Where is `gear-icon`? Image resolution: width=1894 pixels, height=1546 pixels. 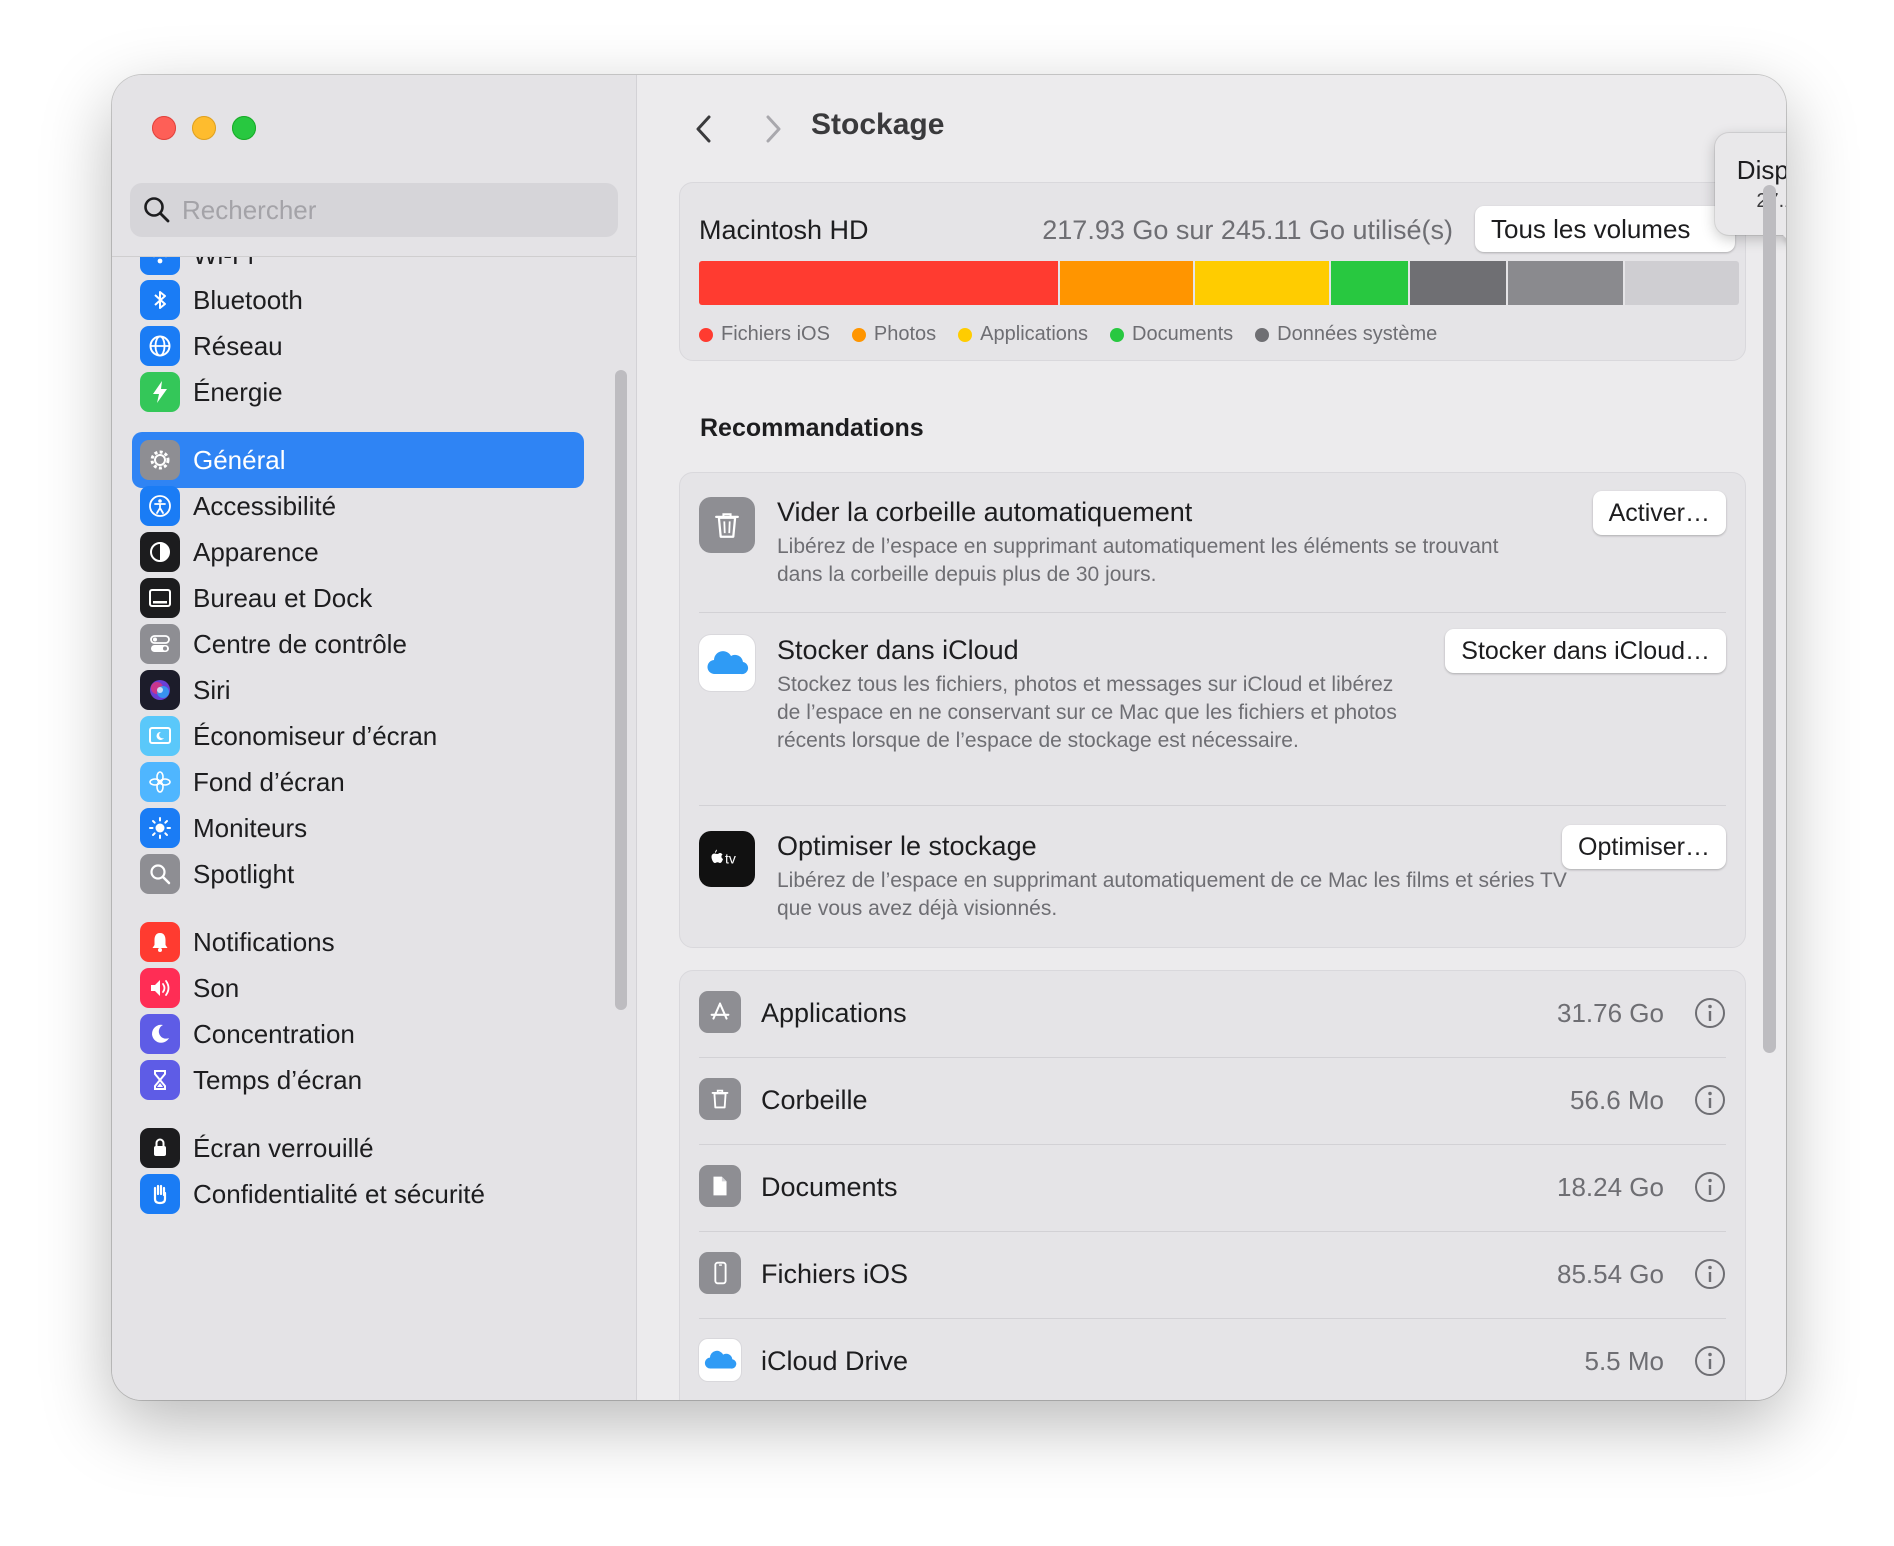
gear-icon is located at coordinates (160, 460).